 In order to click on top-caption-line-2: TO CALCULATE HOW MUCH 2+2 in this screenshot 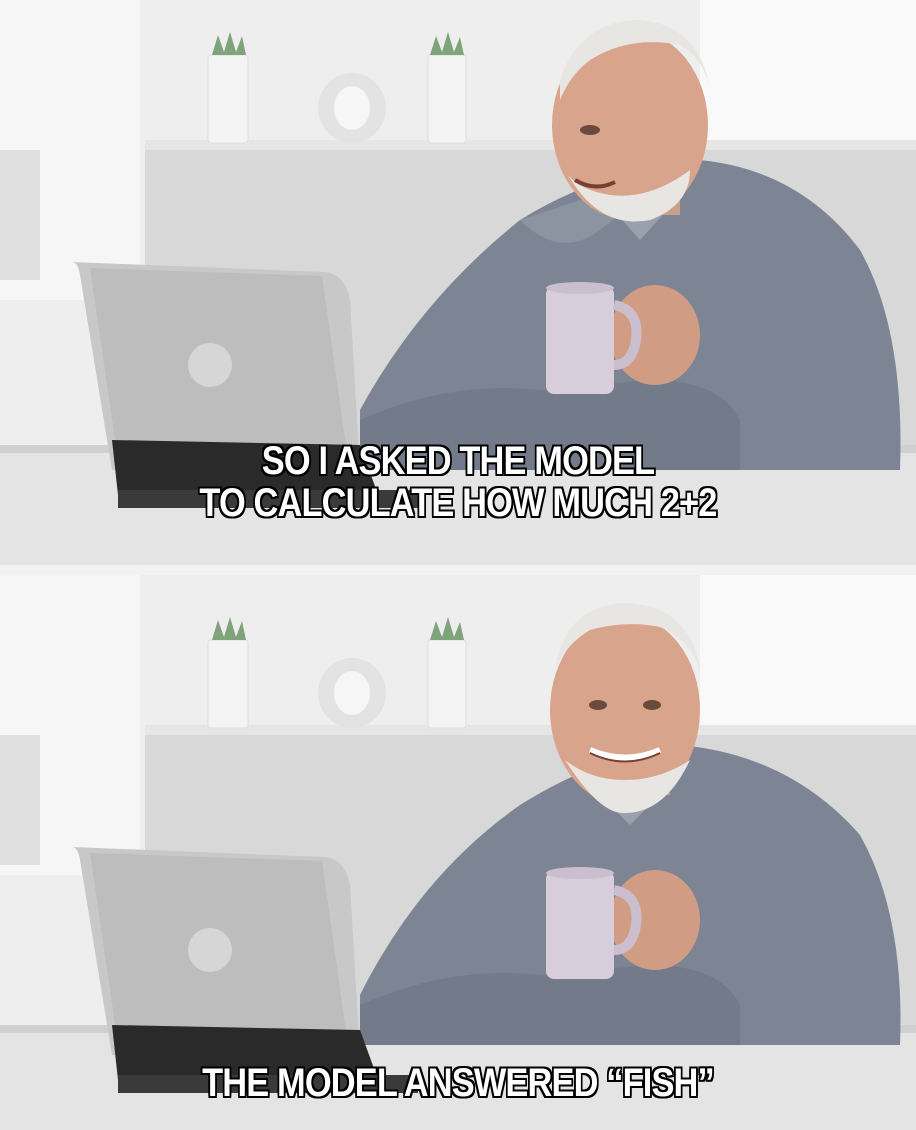, I will do `click(459, 503)`.